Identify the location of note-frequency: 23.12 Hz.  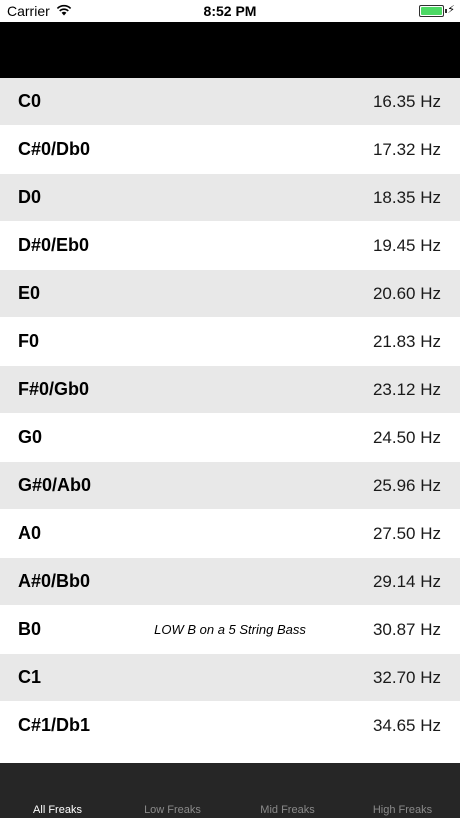
(406, 389).